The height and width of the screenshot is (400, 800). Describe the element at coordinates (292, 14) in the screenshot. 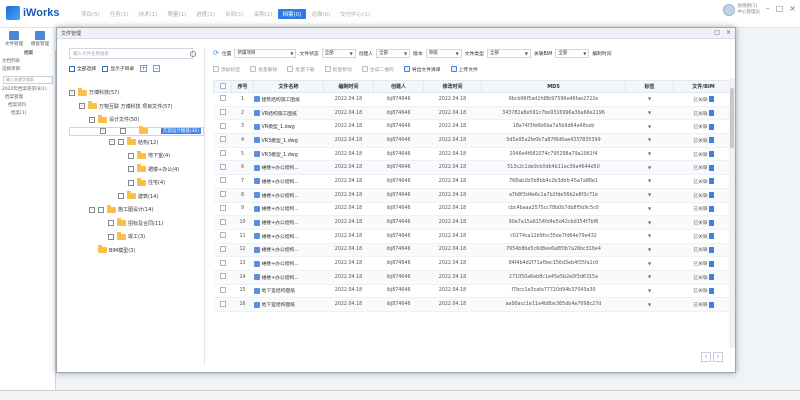

I see `nav-item: 档案(0)` at that location.